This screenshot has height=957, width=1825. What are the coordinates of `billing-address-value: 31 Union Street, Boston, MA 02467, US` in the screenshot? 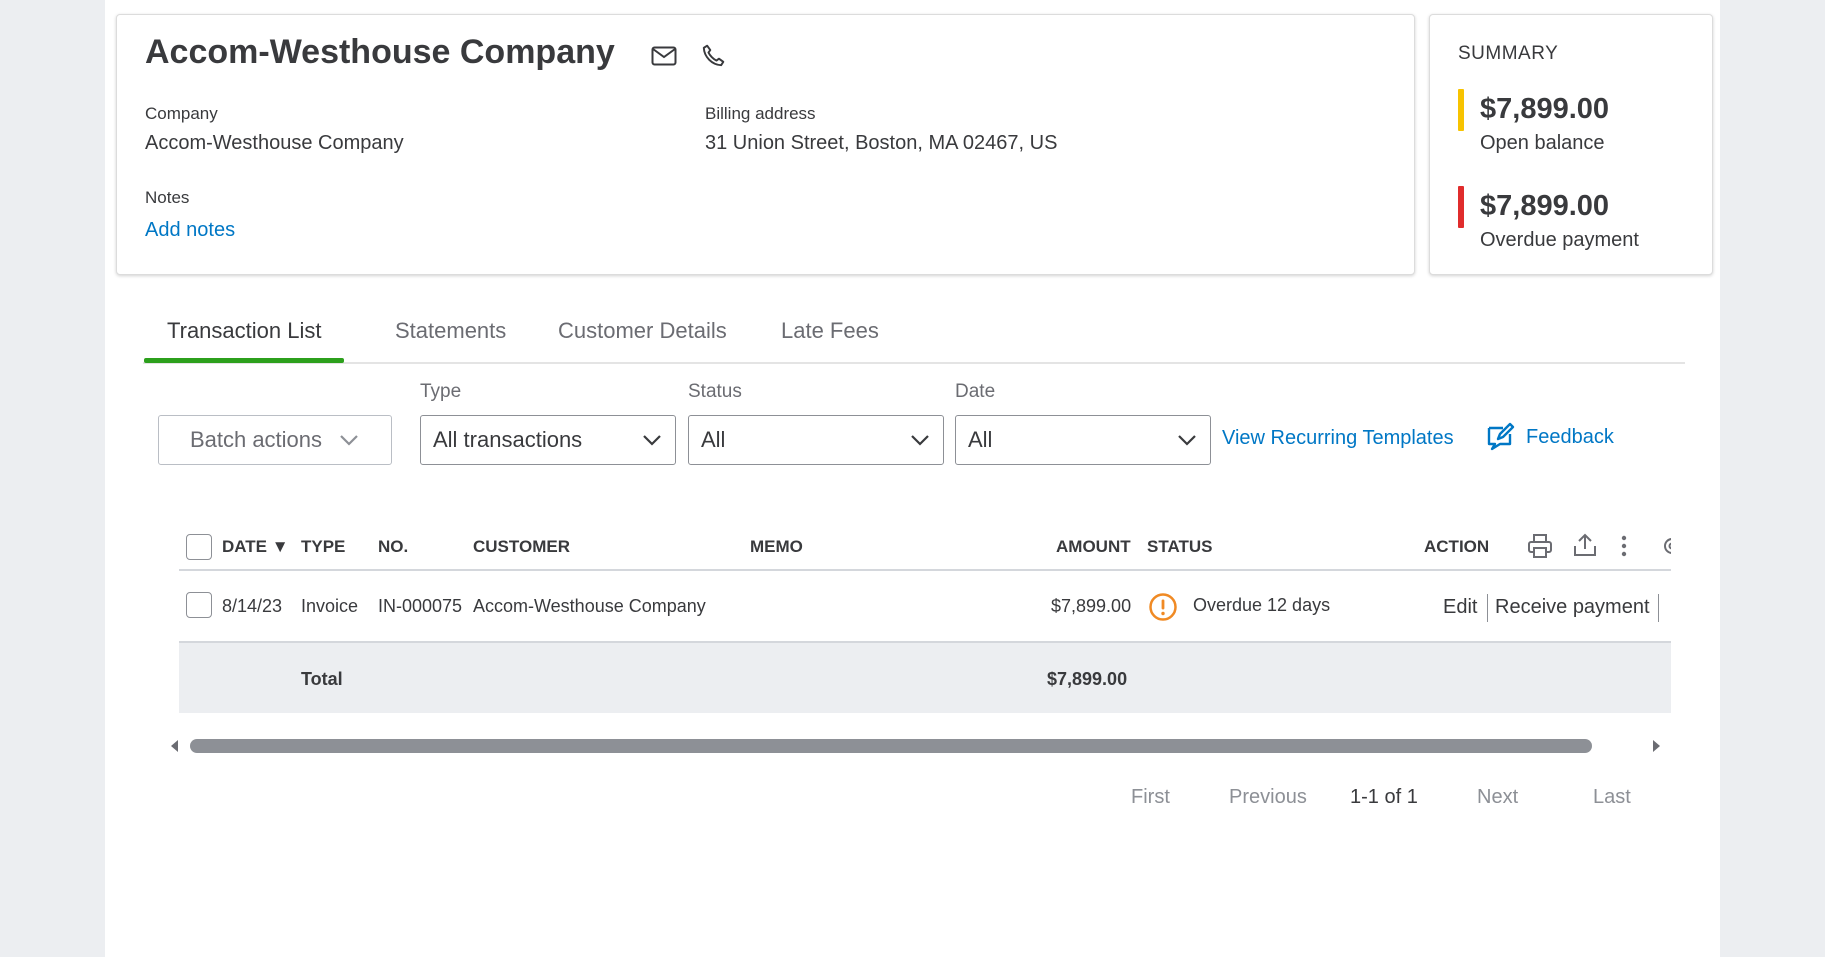 It's located at (881, 143).